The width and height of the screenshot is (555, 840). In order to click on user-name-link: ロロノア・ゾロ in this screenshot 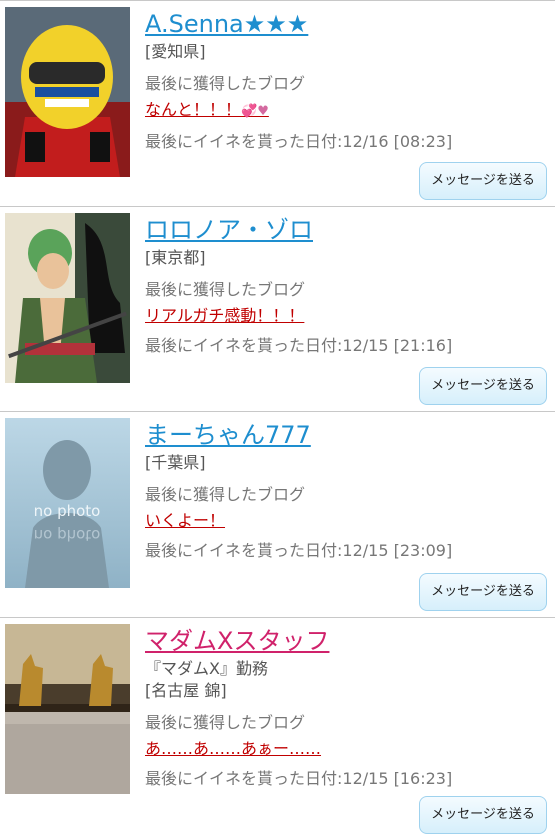, I will do `click(229, 230)`.